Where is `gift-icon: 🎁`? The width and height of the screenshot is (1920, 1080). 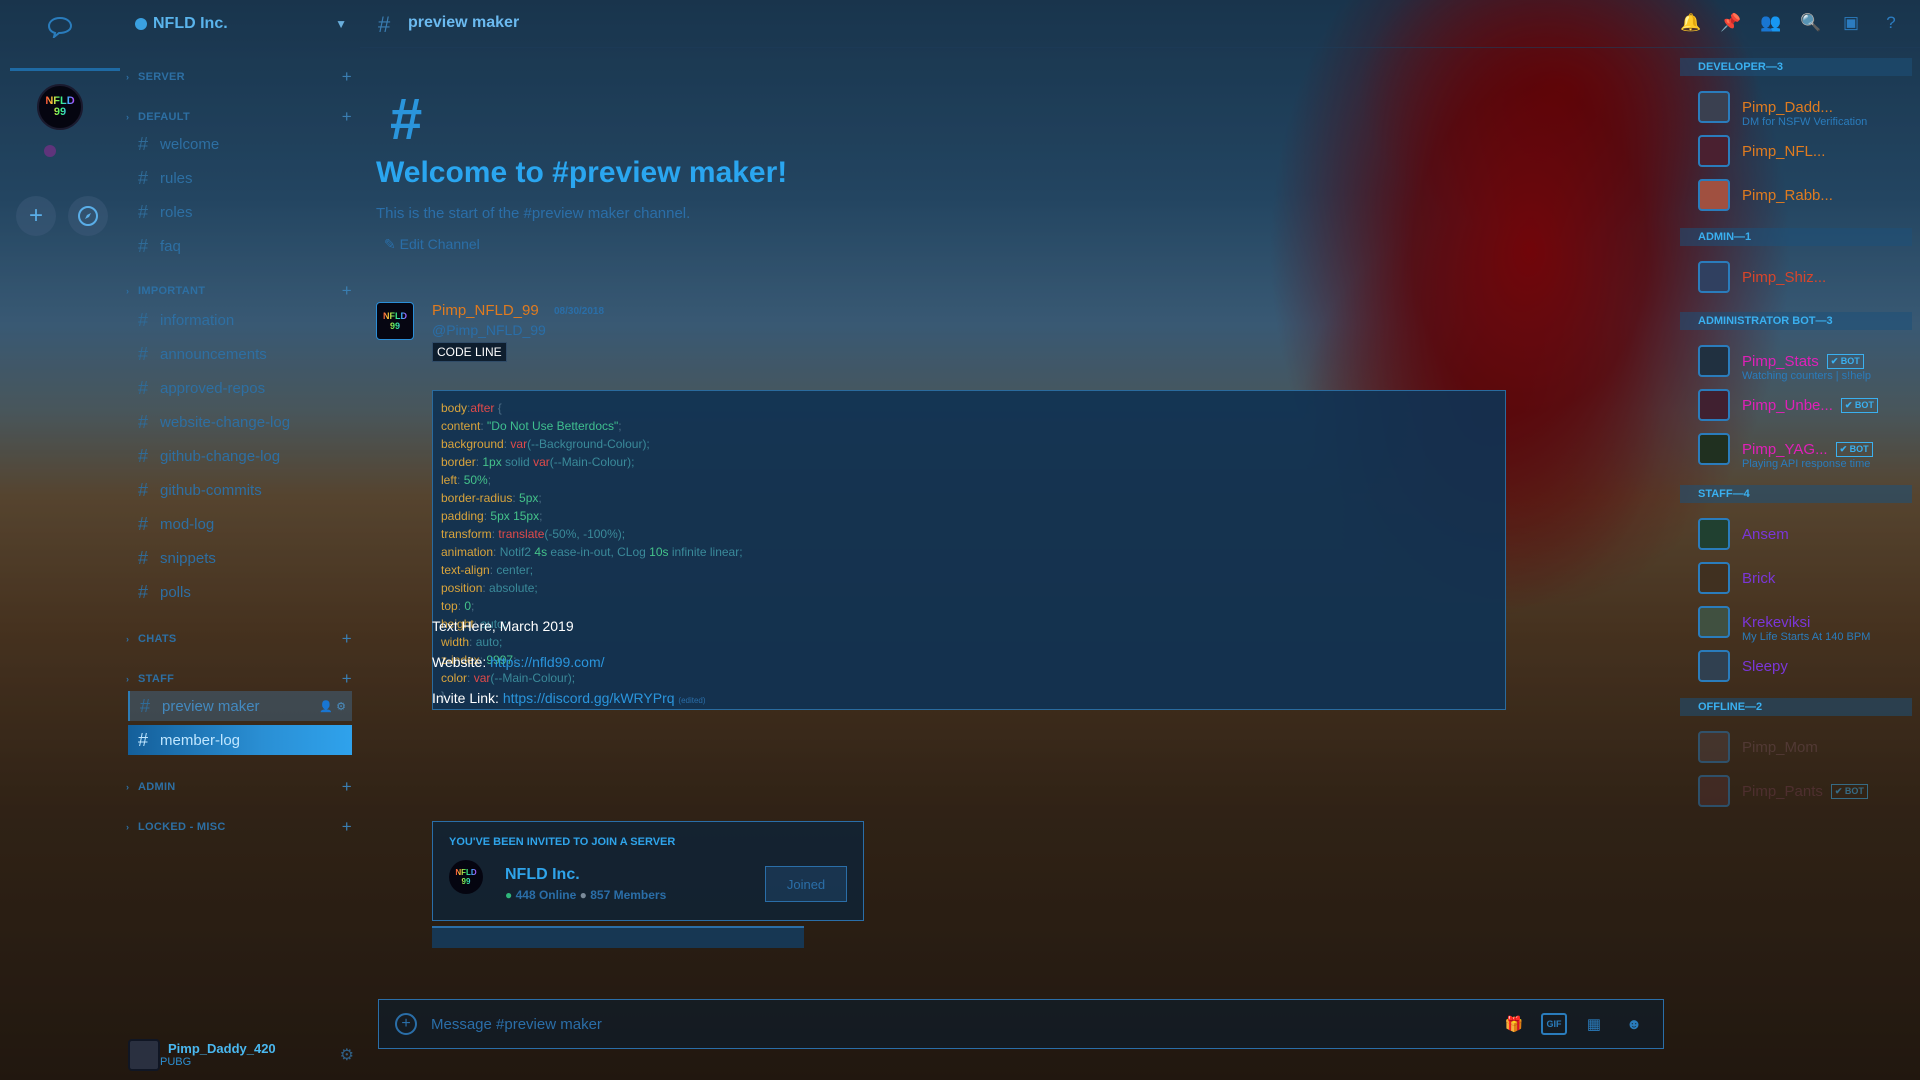
gift-icon: 🎁 is located at coordinates (1514, 1024).